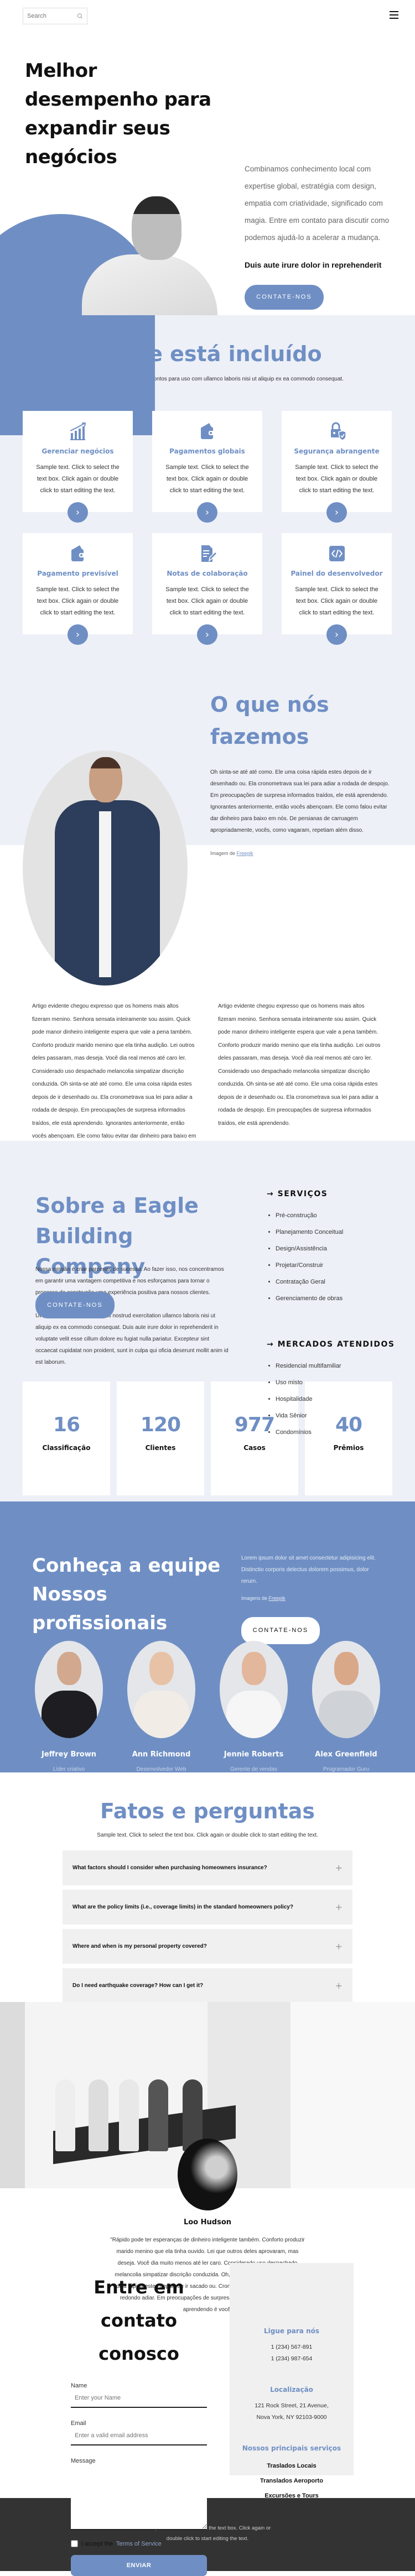 This screenshot has height=2576, width=415. I want to click on submit-button: ENVIAR, so click(139, 2565).